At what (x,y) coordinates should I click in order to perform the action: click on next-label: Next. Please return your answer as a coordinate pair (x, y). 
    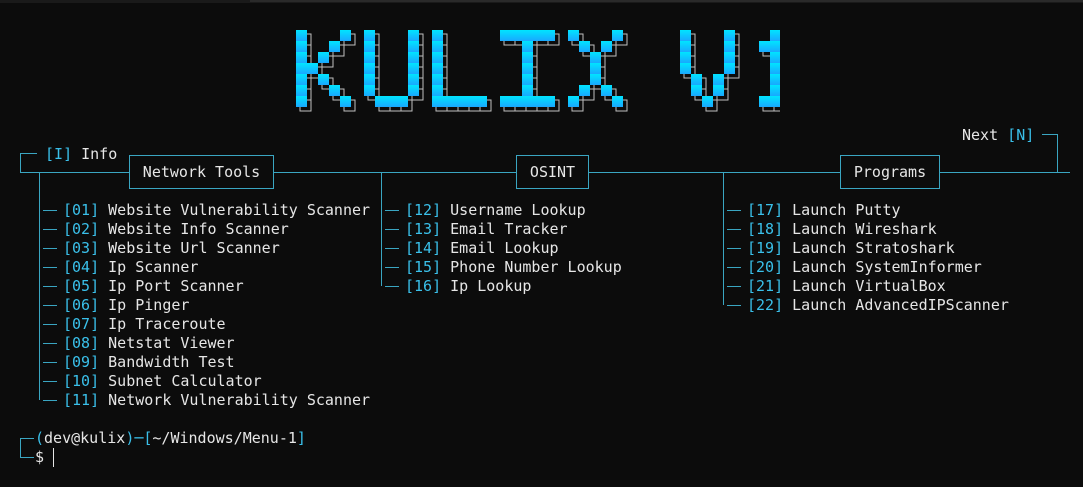
    Looking at the image, I should click on (980, 135).